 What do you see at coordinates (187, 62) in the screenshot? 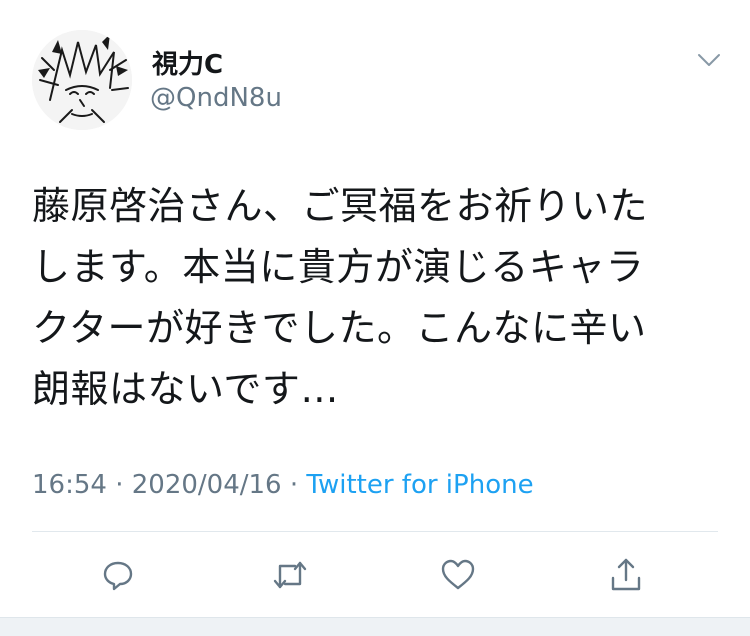
I see `display-name: 視力C` at bounding box center [187, 62].